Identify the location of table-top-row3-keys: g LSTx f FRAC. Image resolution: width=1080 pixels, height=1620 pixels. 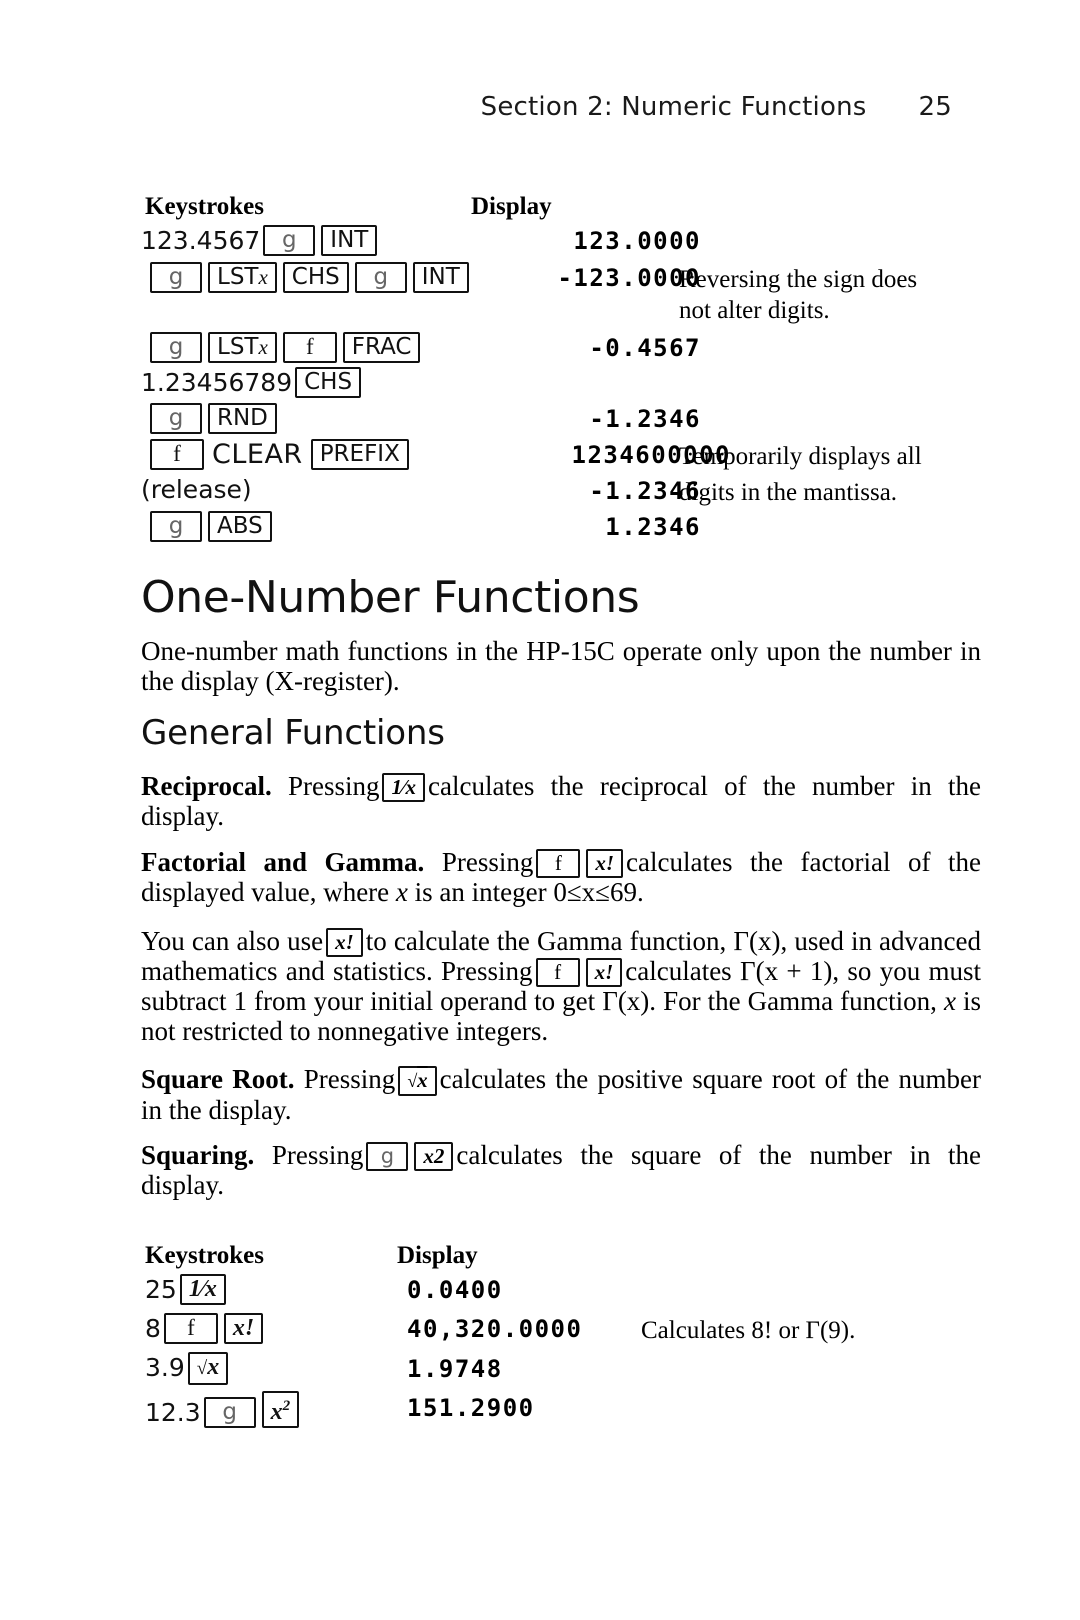
(285, 347).